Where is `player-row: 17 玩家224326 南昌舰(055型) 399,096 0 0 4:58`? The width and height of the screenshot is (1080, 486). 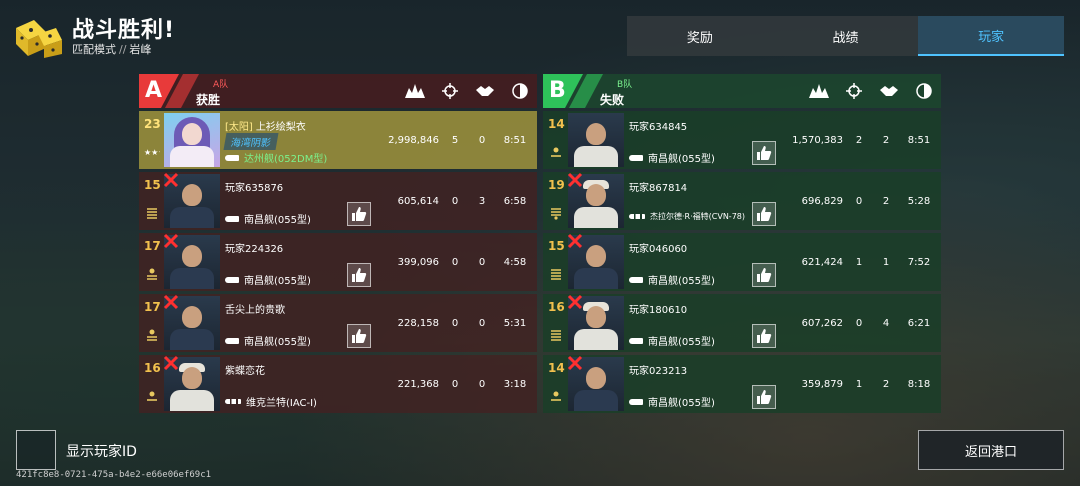
player-row: 17 玩家224326 南昌舰(055型) 399,096 0 0 4:58 is located at coordinates (338, 262).